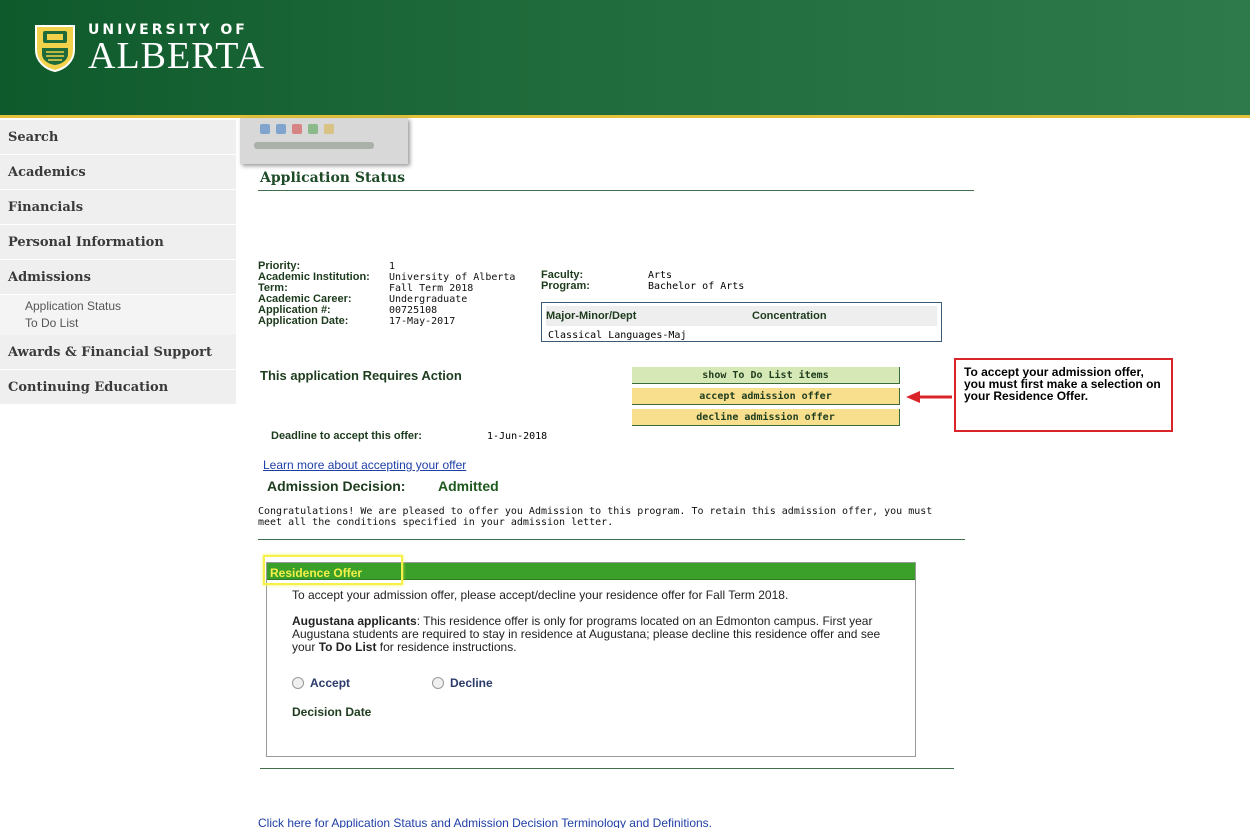 The width and height of the screenshot is (1250, 828). Describe the element at coordinates (347, 647) in the screenshot. I see `todo-bold: To Do List` at that location.